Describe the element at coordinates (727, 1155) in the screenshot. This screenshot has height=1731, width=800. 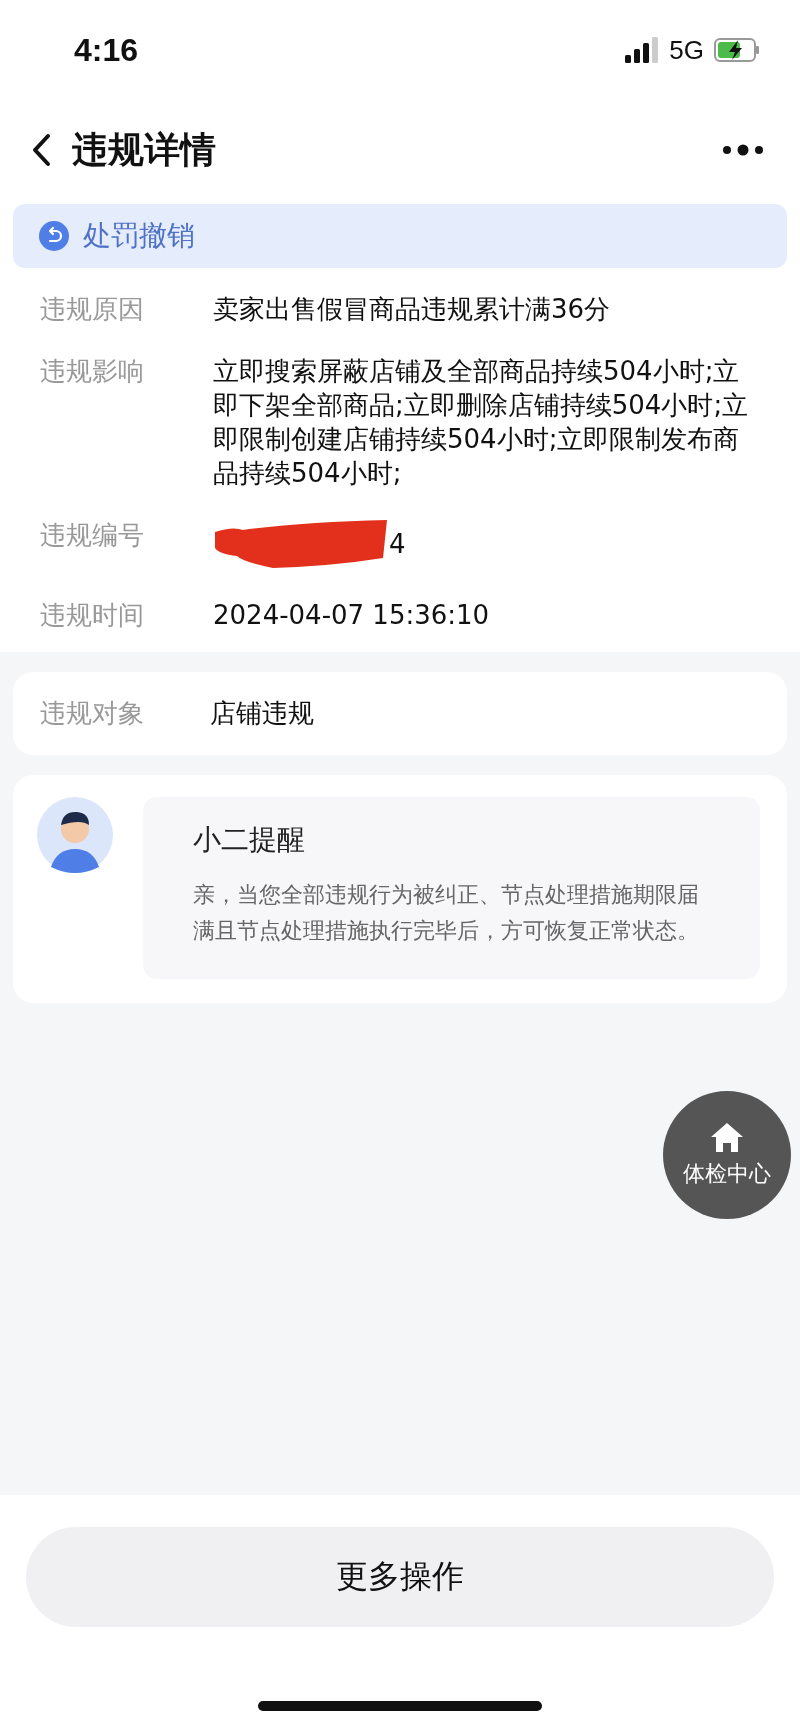
I see `checkup-center-button: 体检中心` at that location.